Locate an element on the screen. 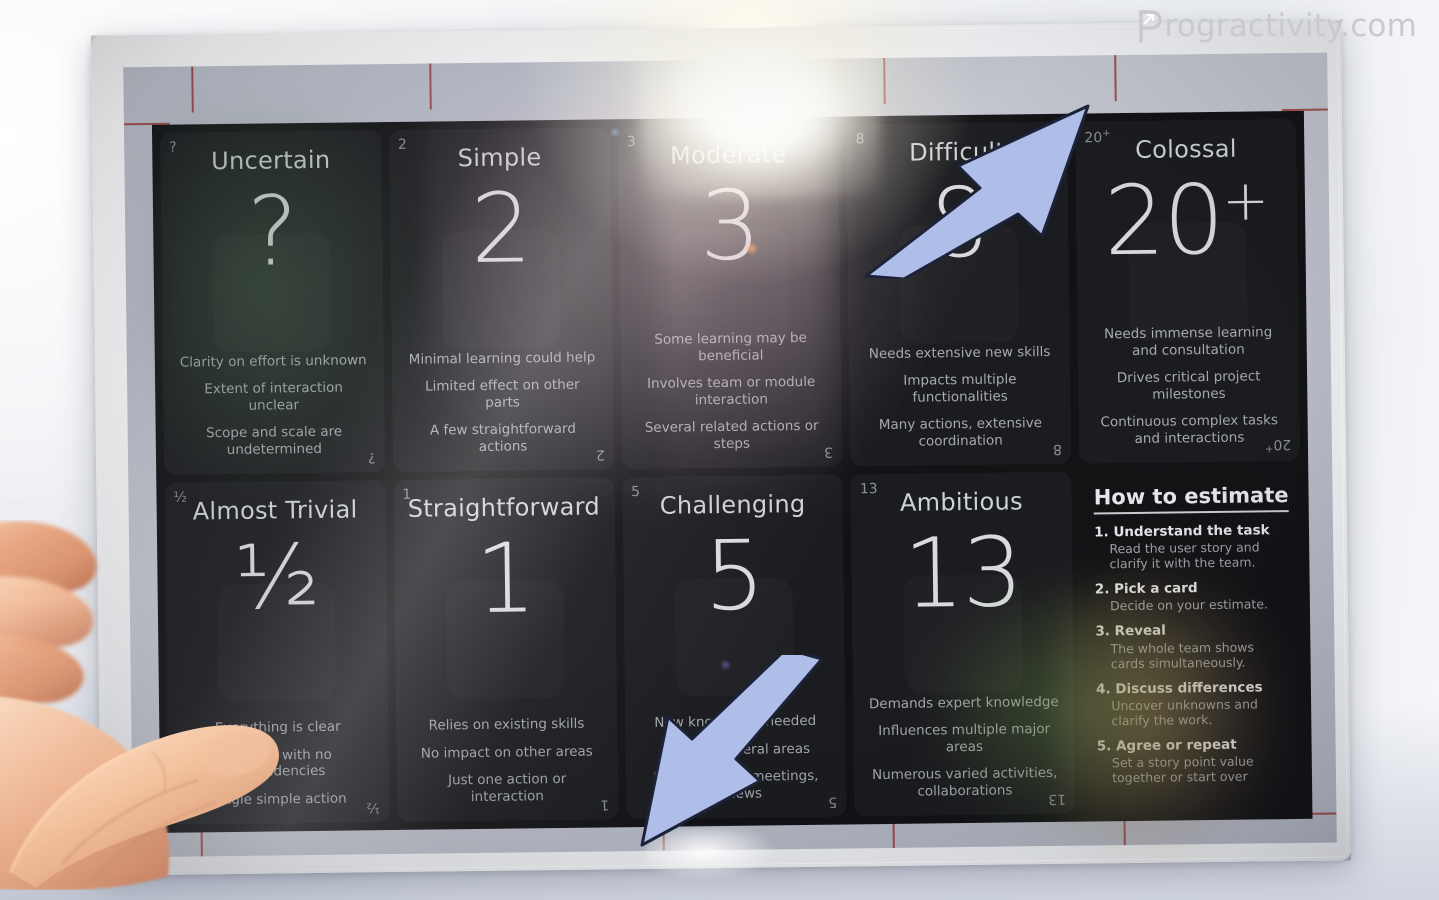 This screenshot has height=900, width=1439. watermark-text: rogractivity.com is located at coordinates (1290, 26).